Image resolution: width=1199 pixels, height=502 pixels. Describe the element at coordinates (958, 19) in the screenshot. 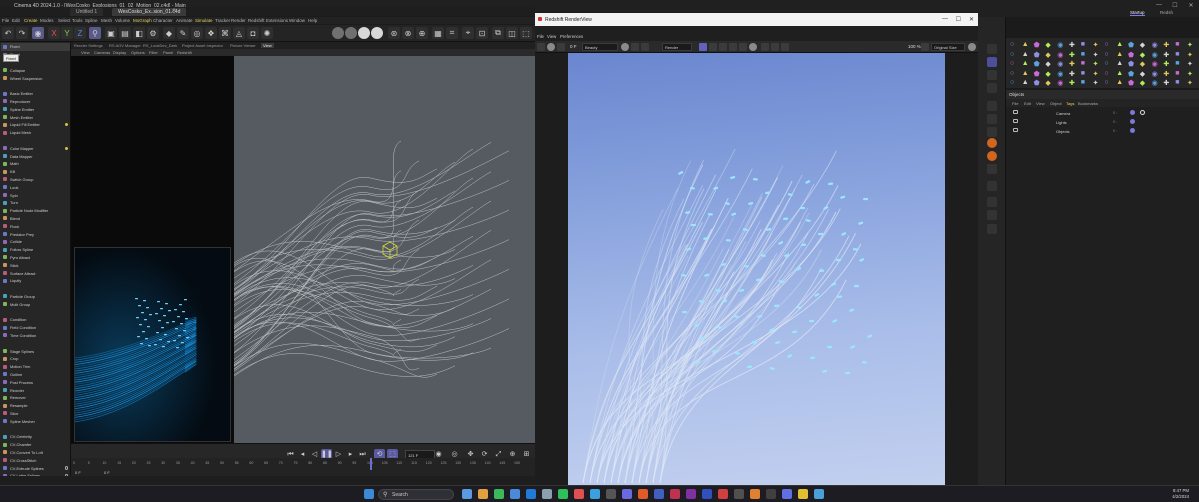

I see `render-view-maximize-icon: ☐` at that location.